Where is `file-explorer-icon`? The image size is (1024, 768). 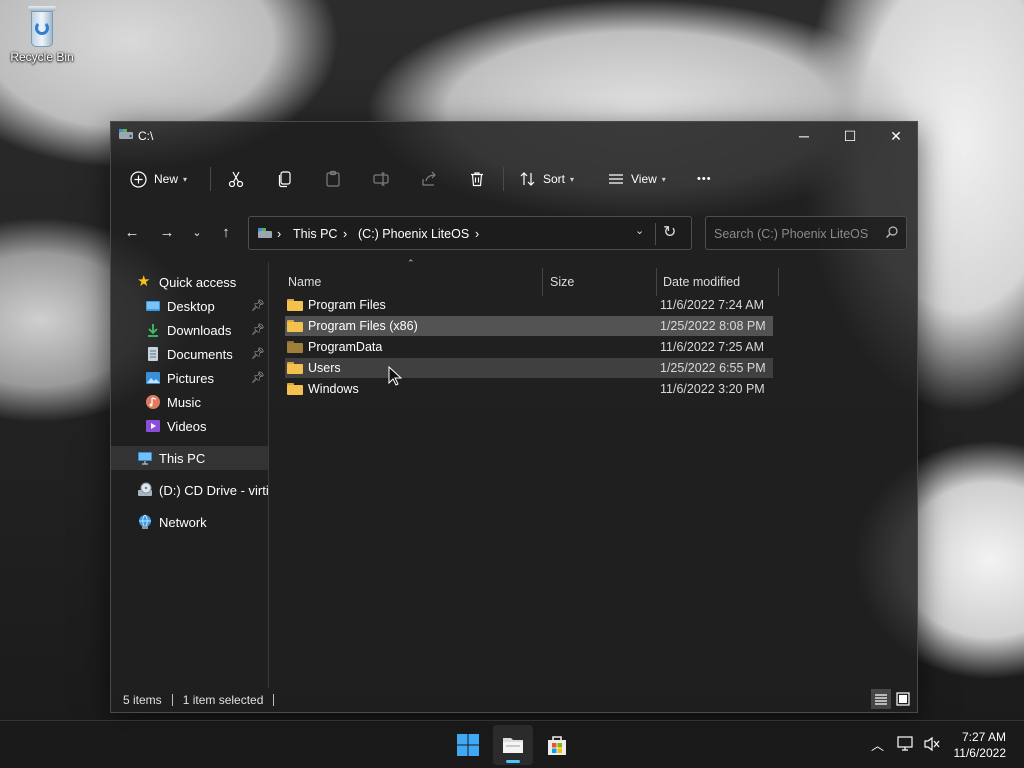
file-explorer-icon is located at coordinates (513, 745).